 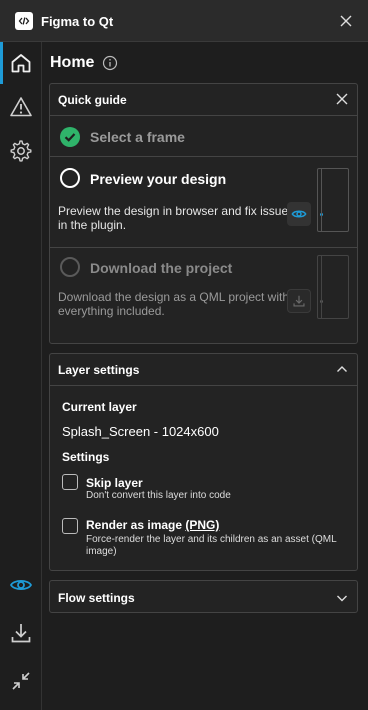 I want to click on sidebar-item-preview, so click(x=21, y=585).